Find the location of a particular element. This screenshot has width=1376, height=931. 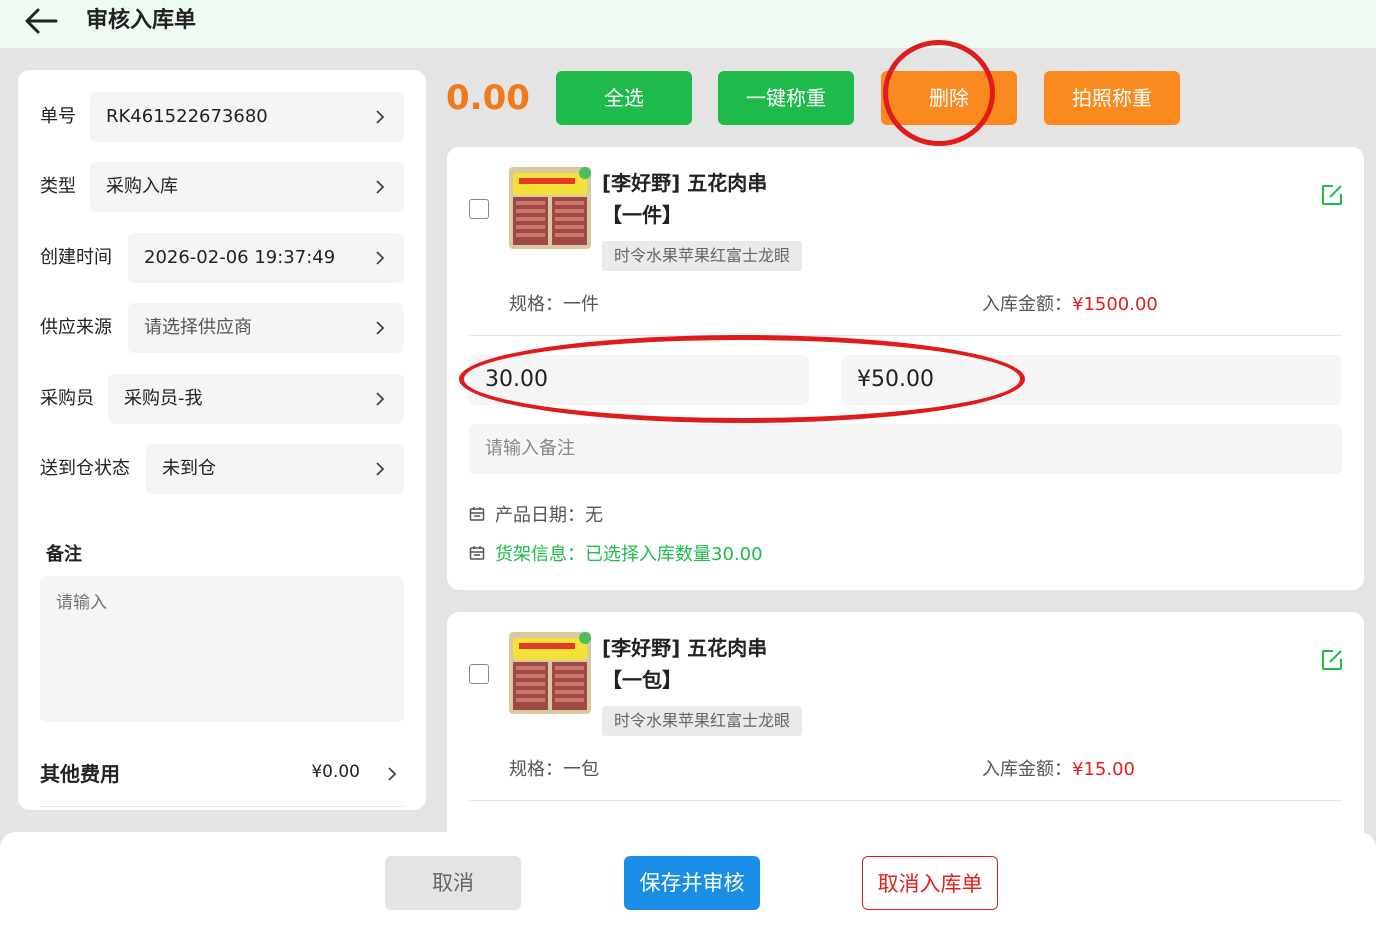

spec-text: 规格：一包 is located at coordinates (554, 768).